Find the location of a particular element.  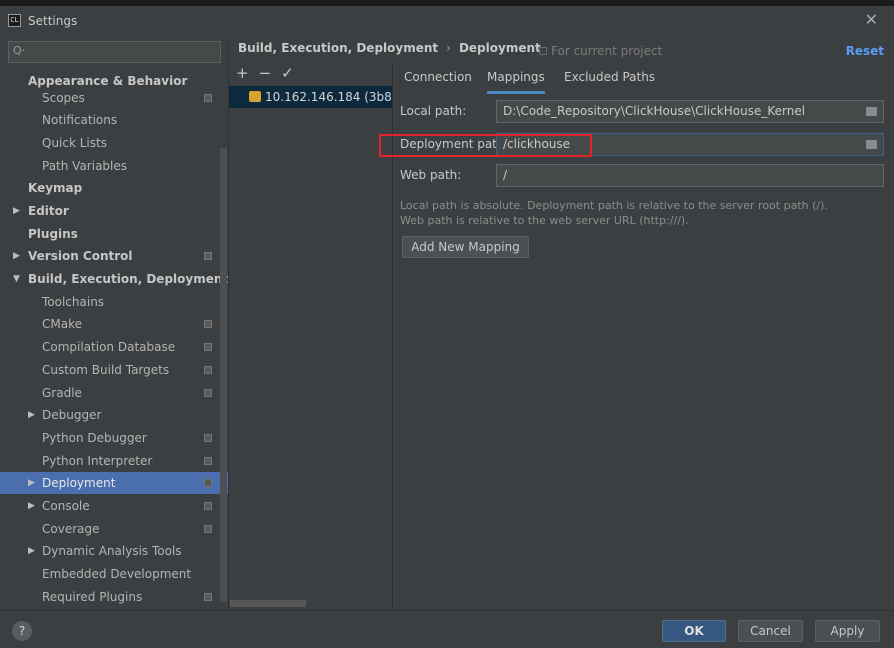

sidebar-item-label: Coverage is located at coordinates (71, 529).